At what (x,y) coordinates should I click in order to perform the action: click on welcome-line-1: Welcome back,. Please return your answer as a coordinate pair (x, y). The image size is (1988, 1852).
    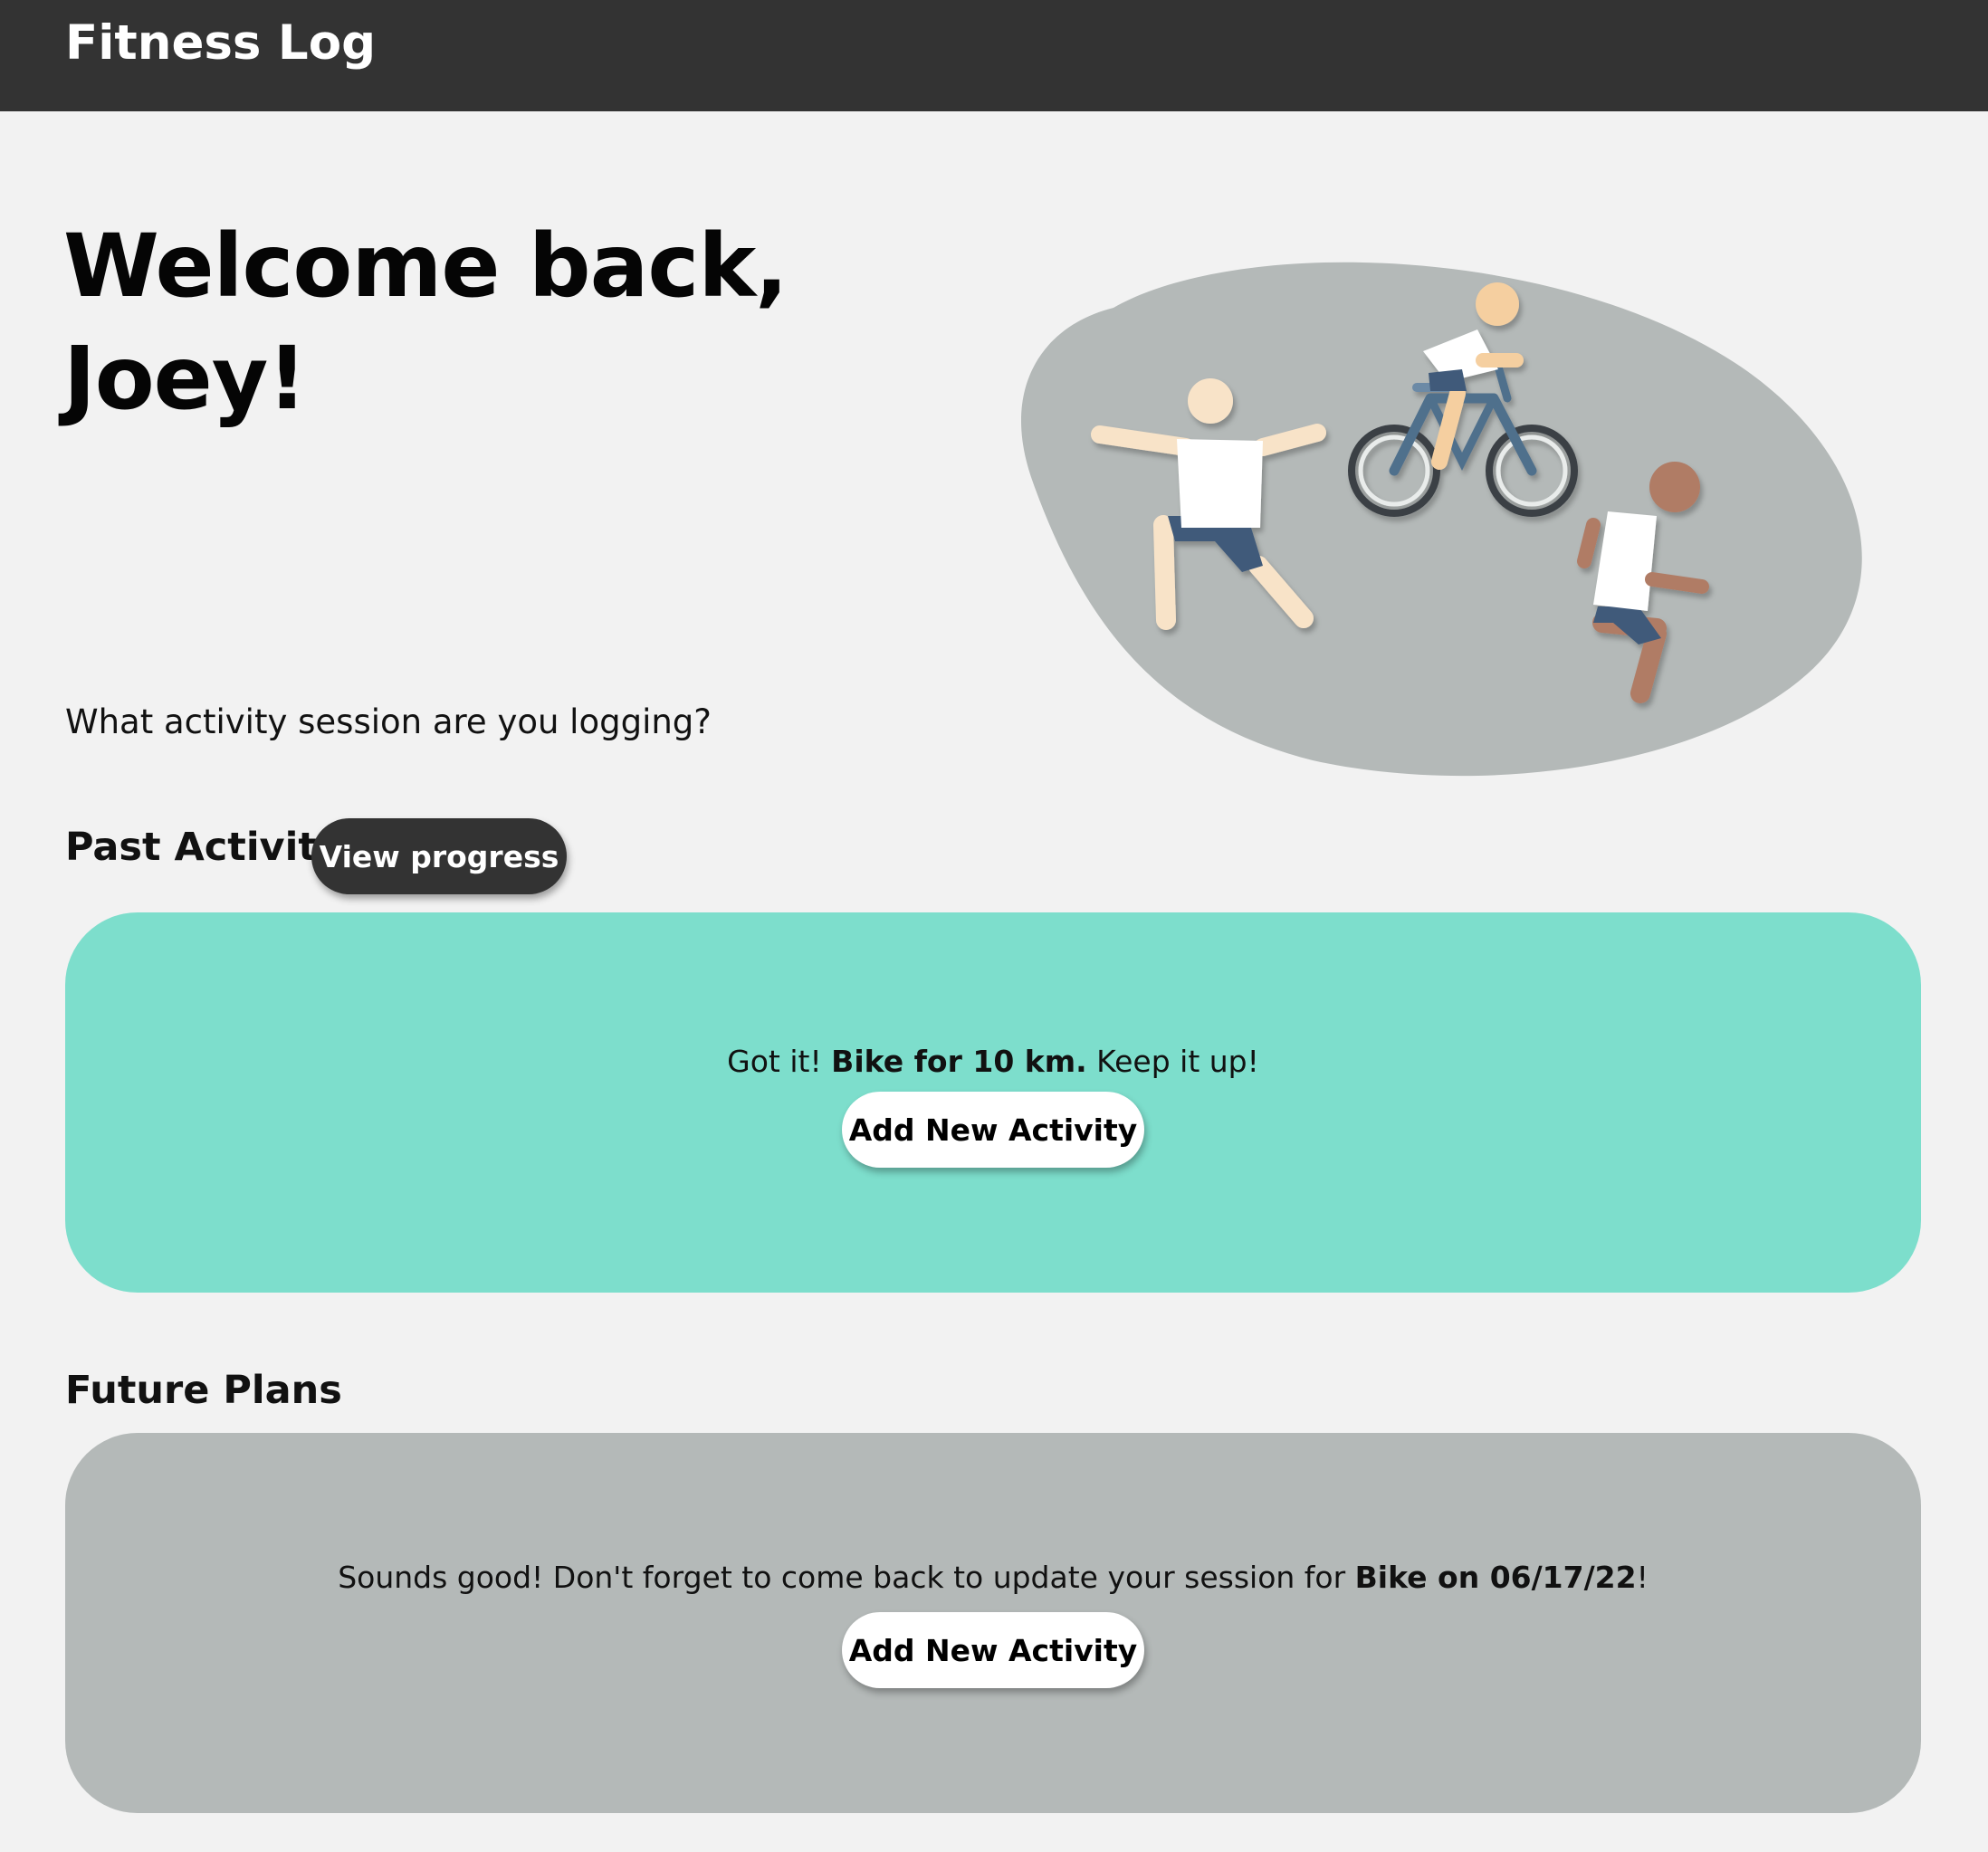
    Looking at the image, I should click on (426, 266).